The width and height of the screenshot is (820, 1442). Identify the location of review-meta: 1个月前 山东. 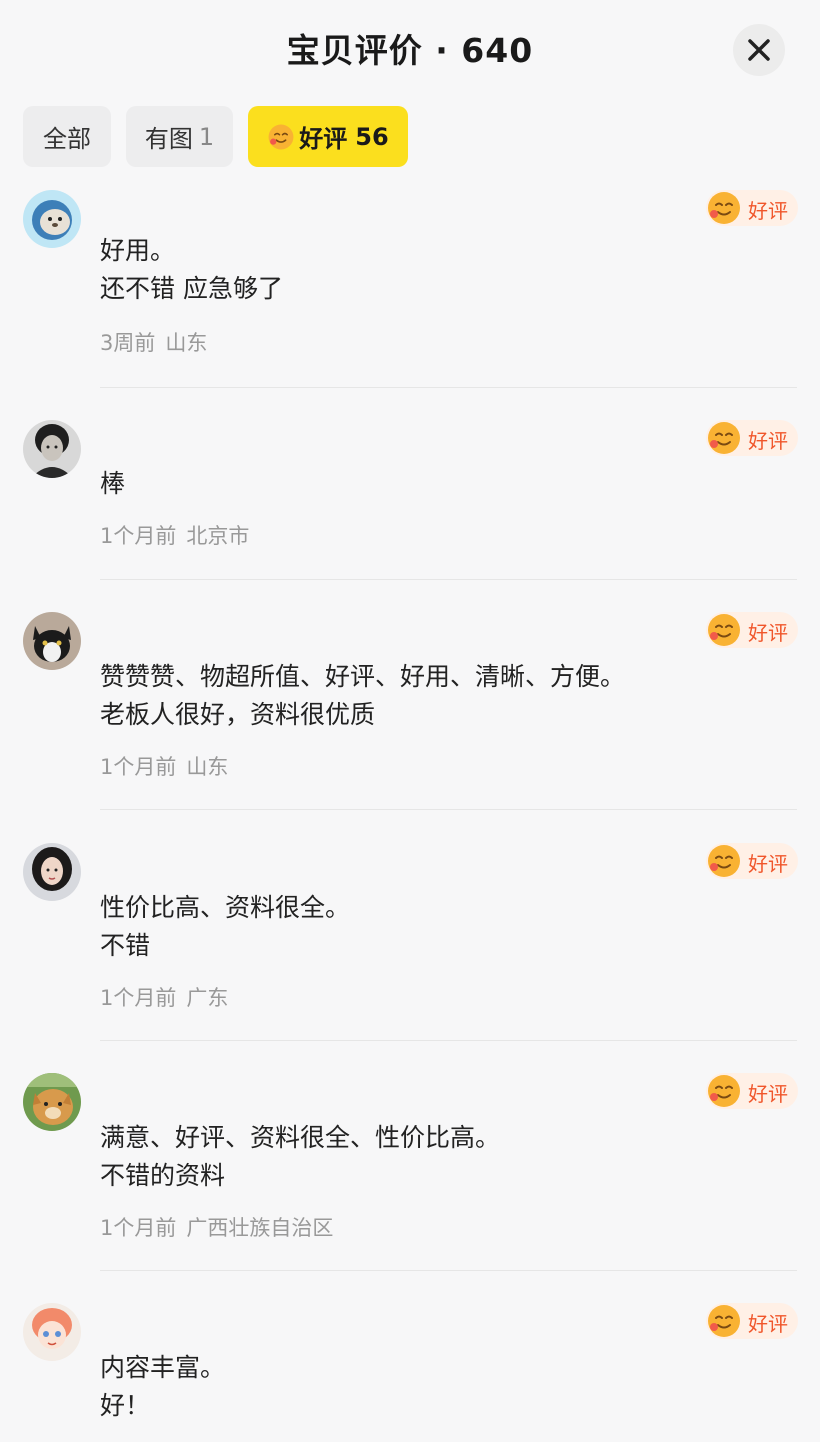
(164, 766).